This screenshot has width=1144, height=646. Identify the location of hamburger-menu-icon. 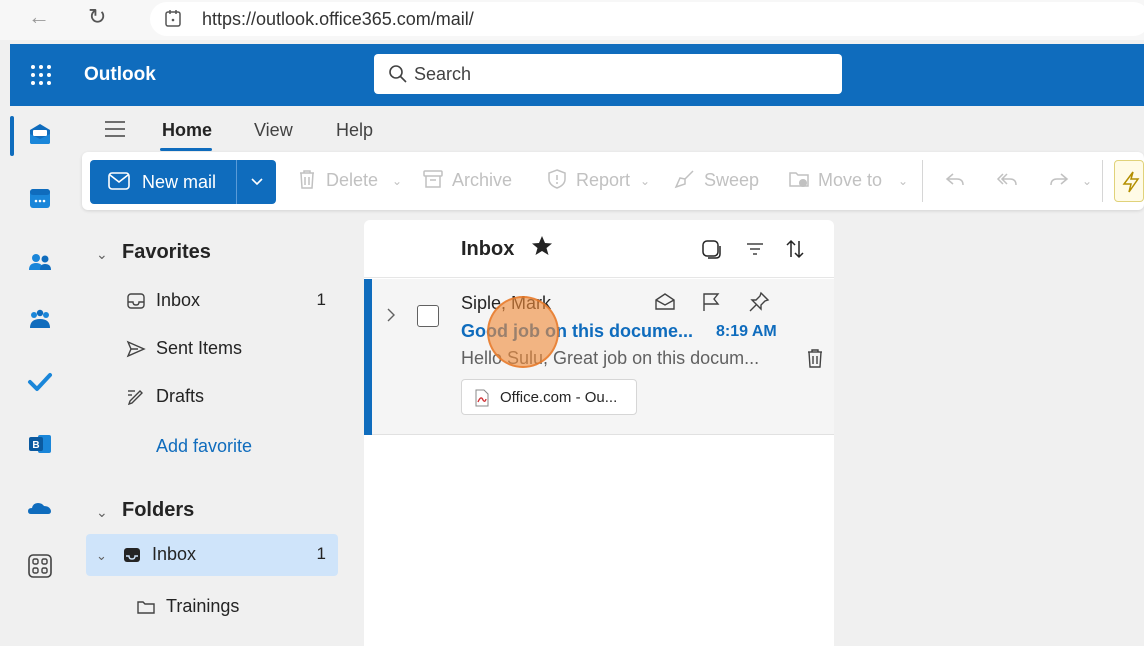
(115, 129).